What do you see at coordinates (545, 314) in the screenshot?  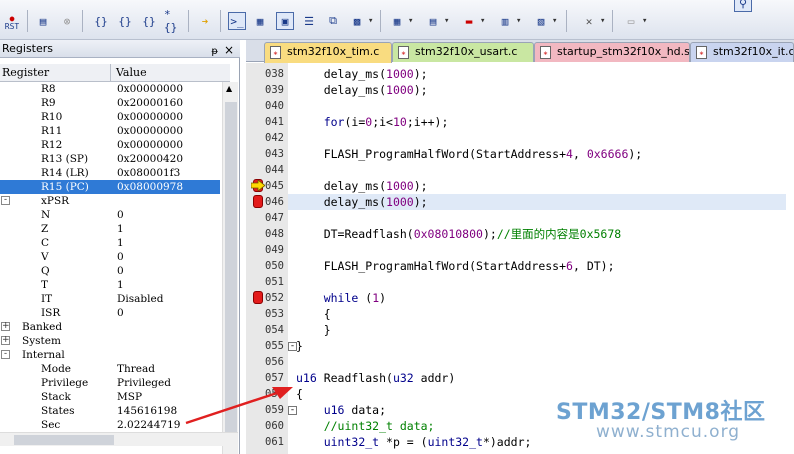 I see `code-line: {` at bounding box center [545, 314].